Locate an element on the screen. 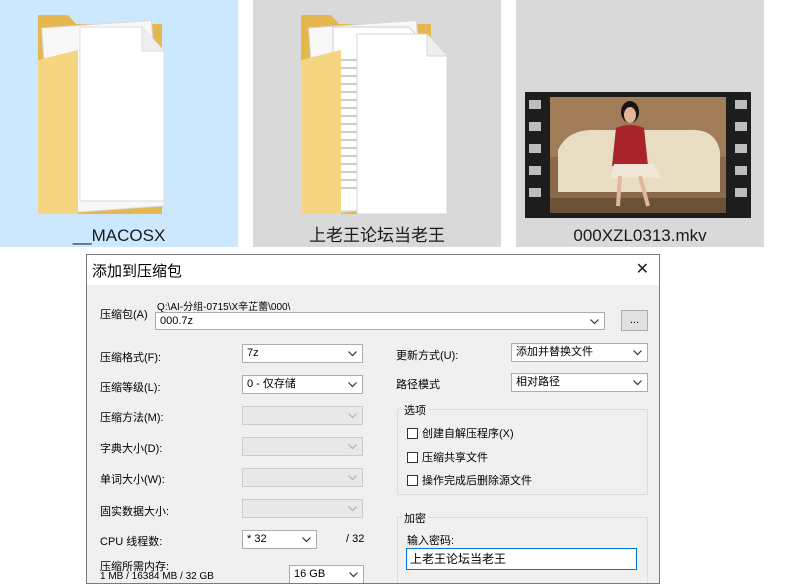 Image resolution: width=800 pixels, height=584 pixels. create-sfx-checkbox: 创建自解压程序(X) is located at coordinates (460, 433).